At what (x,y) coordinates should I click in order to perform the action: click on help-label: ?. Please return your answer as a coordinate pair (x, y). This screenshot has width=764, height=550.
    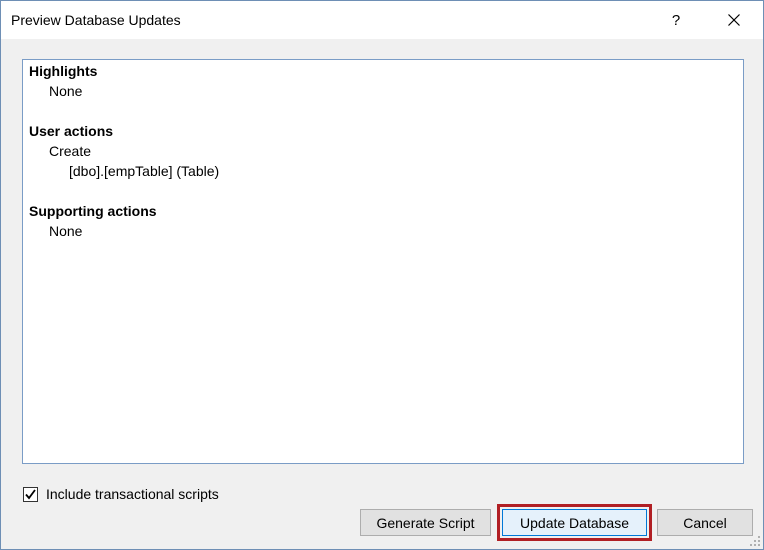
    Looking at the image, I should click on (676, 20).